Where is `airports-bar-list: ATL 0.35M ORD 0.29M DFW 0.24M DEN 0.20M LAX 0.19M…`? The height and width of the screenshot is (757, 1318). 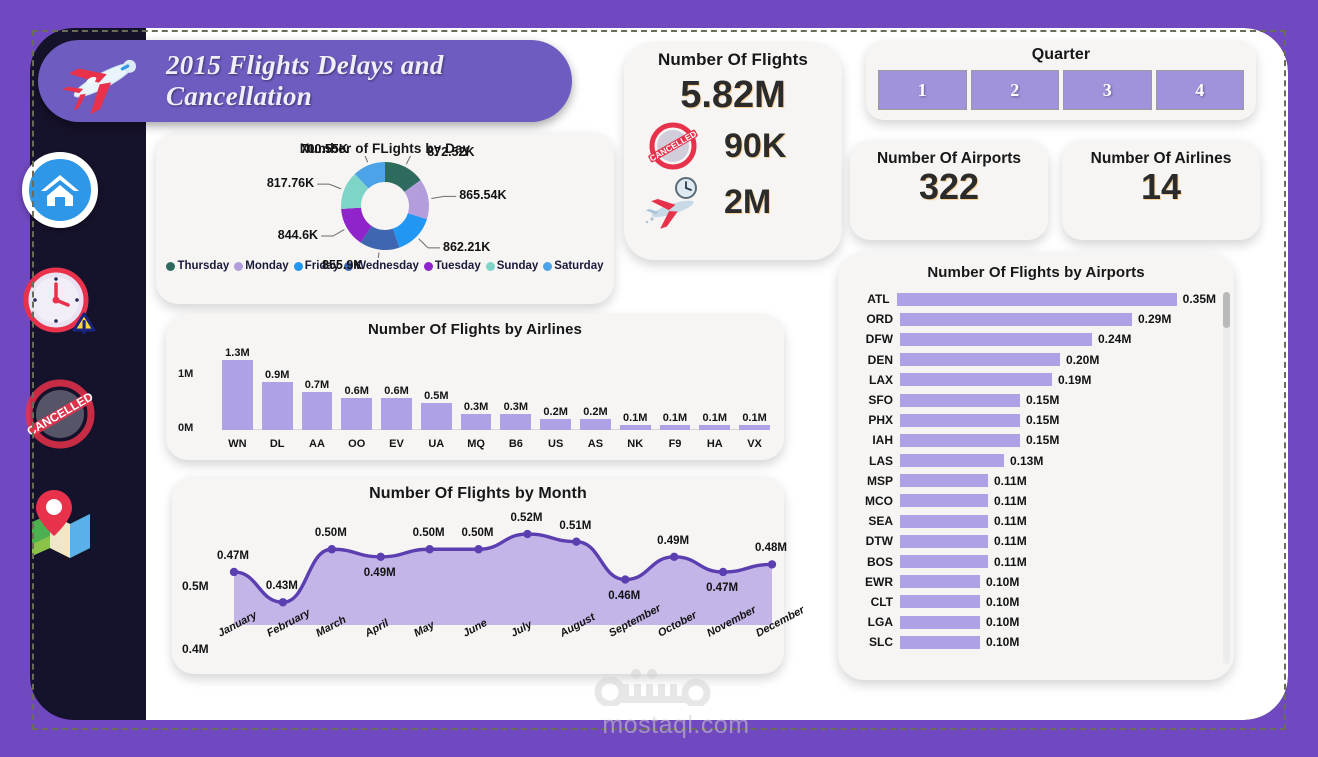
airports-bar-list: ATL 0.35M ORD 0.29M DFW 0.24M DEN 0.20M LAX 0.19M… is located at coordinates (1030, 470).